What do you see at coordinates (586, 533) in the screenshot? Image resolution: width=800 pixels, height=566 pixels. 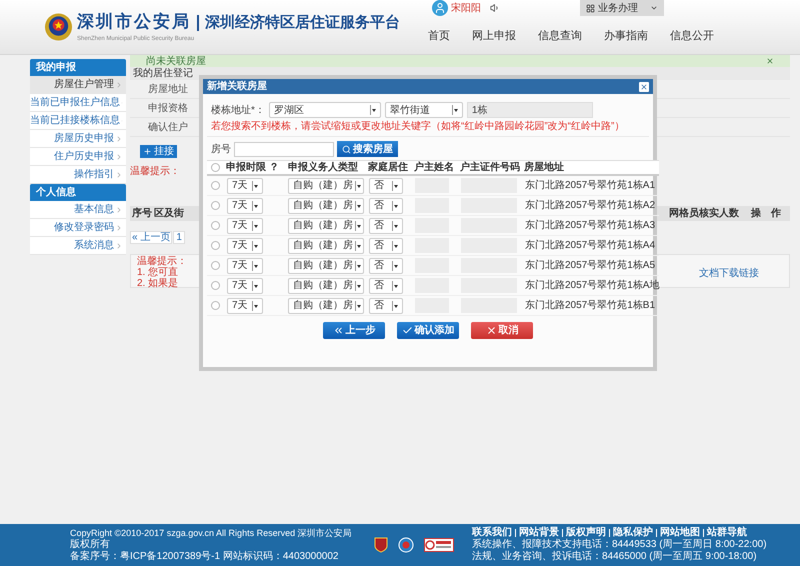 I see `footer-link: 版权声明` at bounding box center [586, 533].